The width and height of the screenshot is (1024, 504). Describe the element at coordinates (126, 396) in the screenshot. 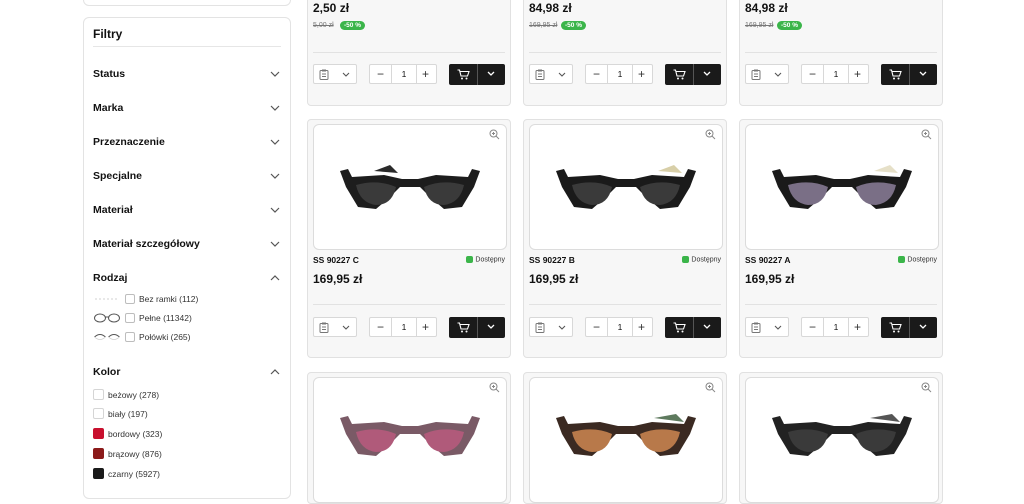

I see `filter-option-bezowy: beżowy (278)` at that location.